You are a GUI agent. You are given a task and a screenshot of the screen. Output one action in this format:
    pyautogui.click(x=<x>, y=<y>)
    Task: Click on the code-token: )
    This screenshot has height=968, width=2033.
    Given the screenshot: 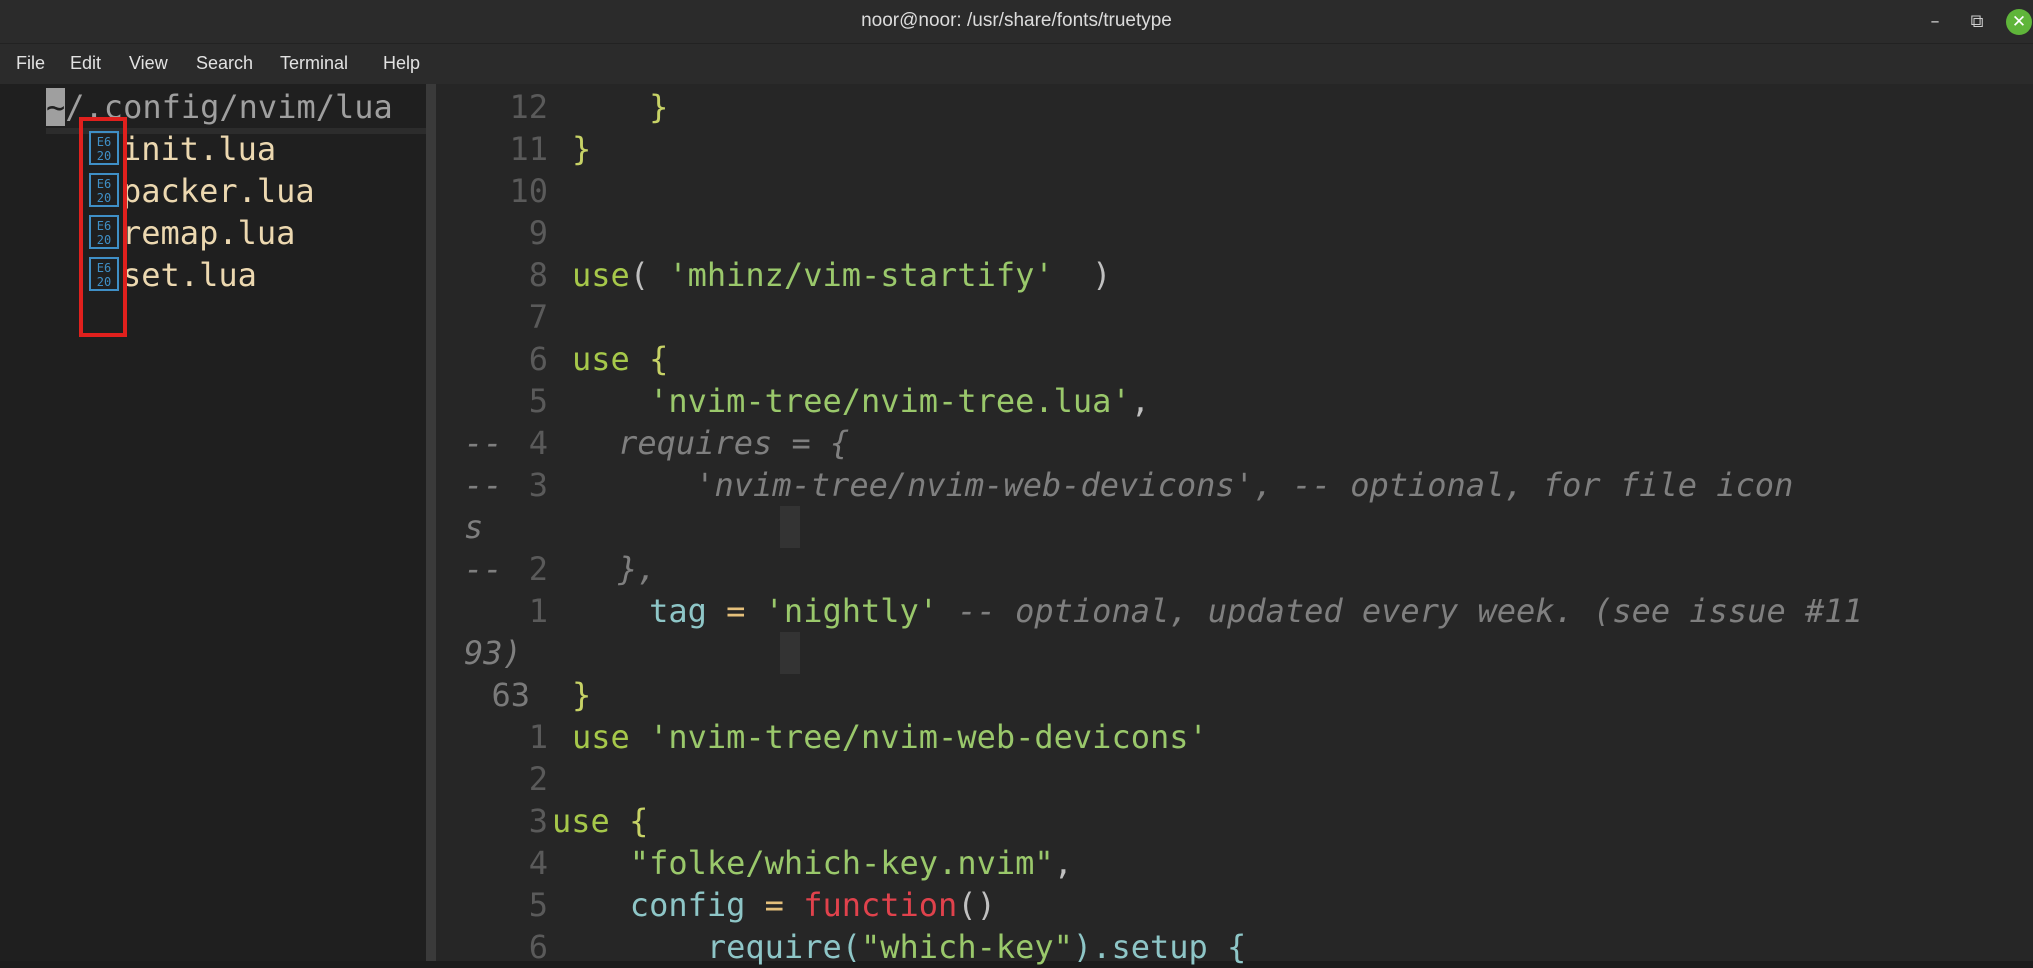 What is the action you would take?
    pyautogui.click(x=1082, y=275)
    